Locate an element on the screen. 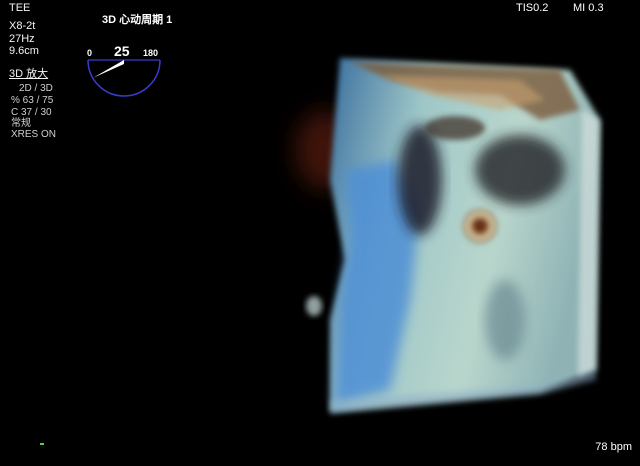 This screenshot has width=640, height=466. mode-label: 3D 放大 is located at coordinates (29, 74).